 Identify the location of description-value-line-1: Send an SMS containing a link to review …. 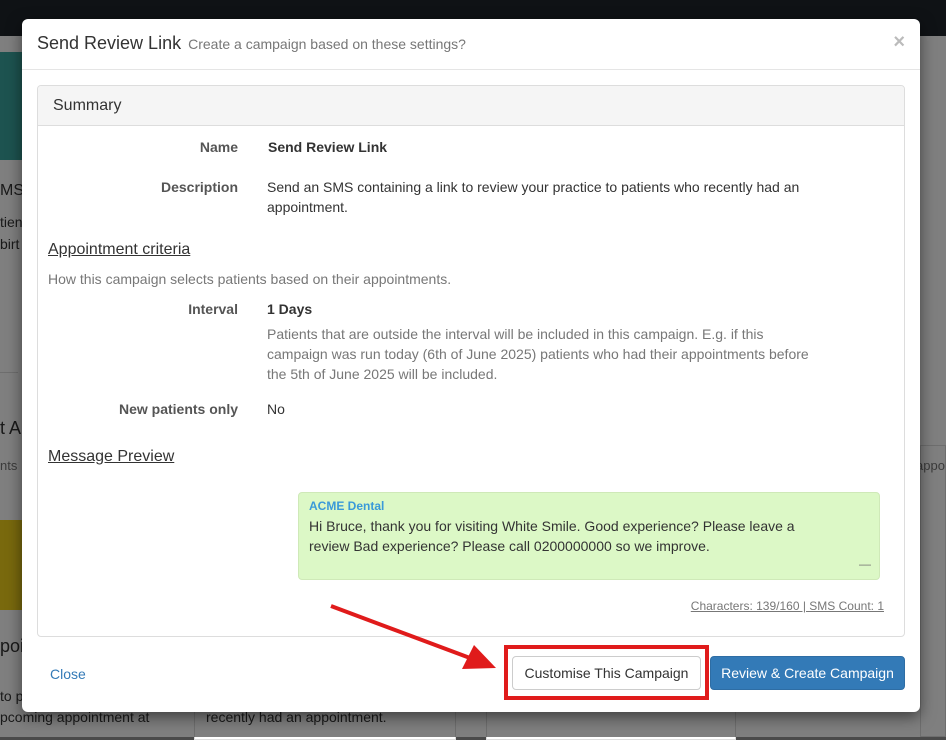
(533, 187).